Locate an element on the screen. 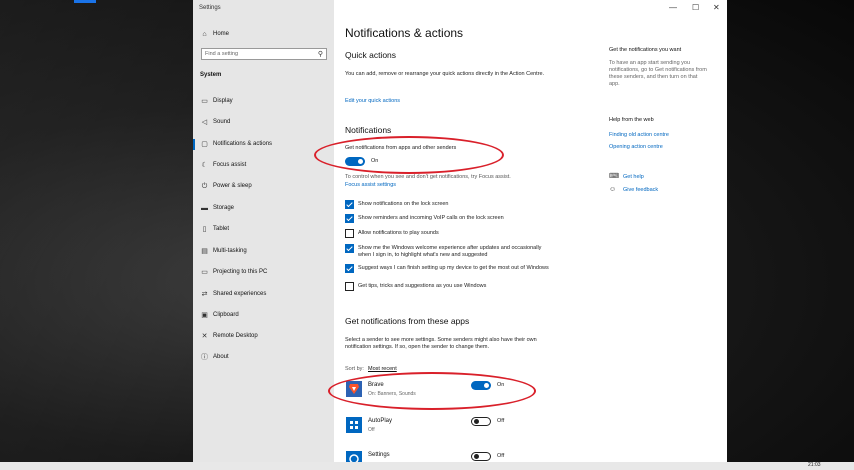 This screenshot has height=470, width=854. focus-assist-settings-link: Focus assist settings is located at coordinates (370, 185).